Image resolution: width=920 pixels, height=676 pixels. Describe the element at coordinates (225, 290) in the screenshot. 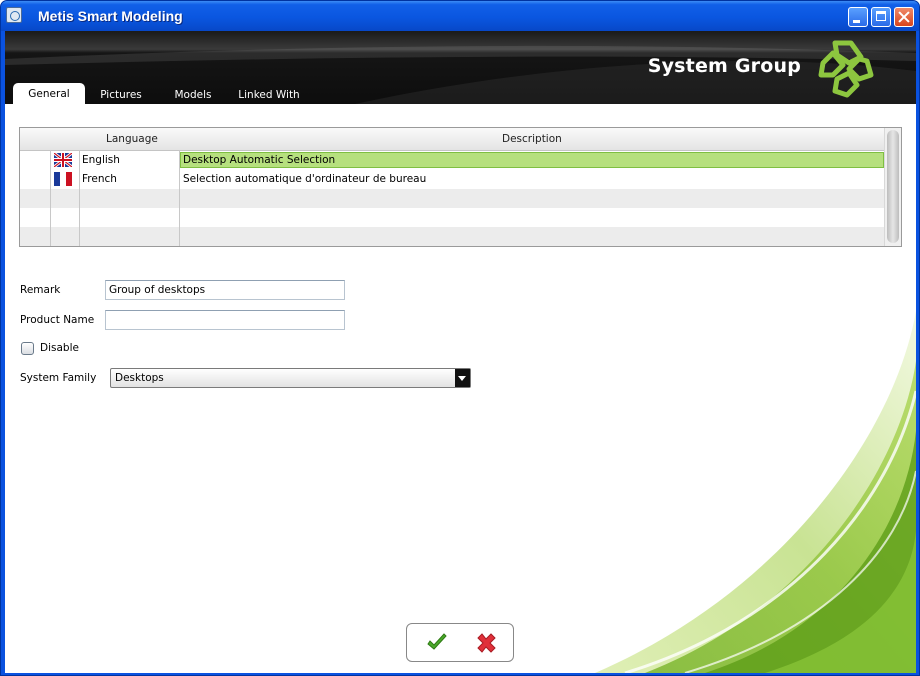

I see `remark-input` at that location.